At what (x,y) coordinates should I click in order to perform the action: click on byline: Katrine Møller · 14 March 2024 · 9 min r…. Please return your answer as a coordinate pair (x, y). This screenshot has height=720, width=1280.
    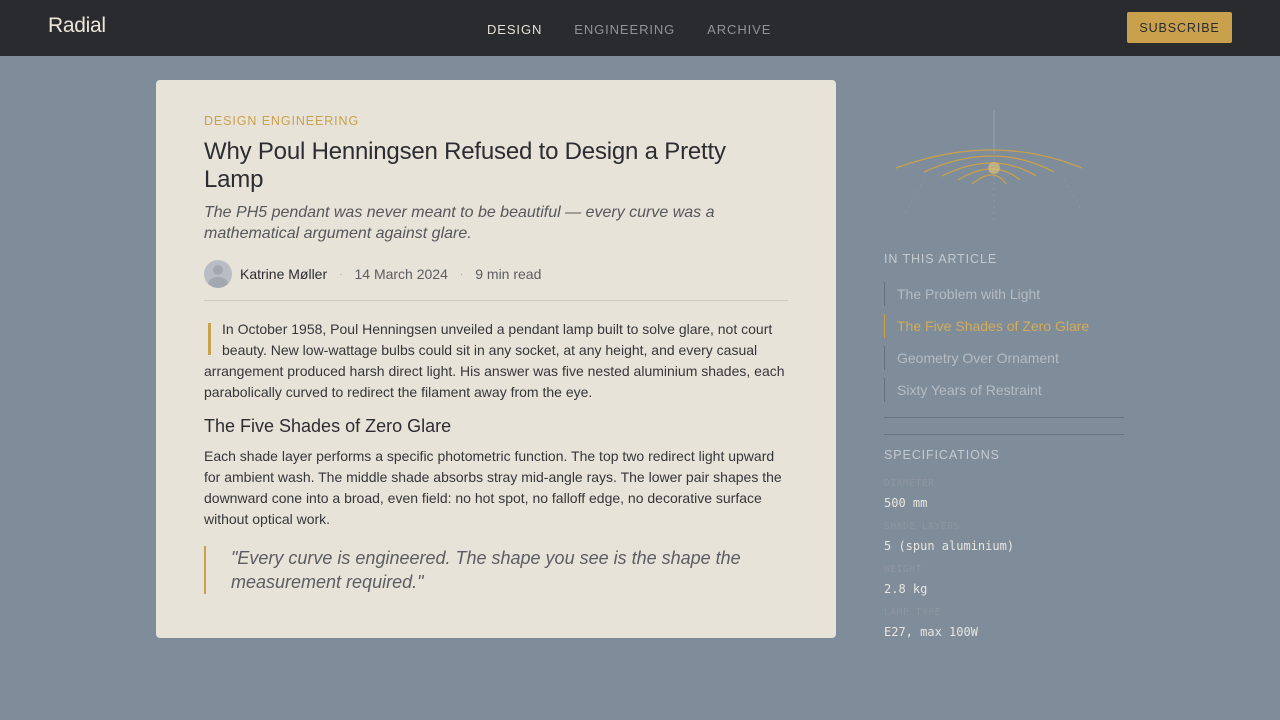
    Looking at the image, I should click on (496, 280).